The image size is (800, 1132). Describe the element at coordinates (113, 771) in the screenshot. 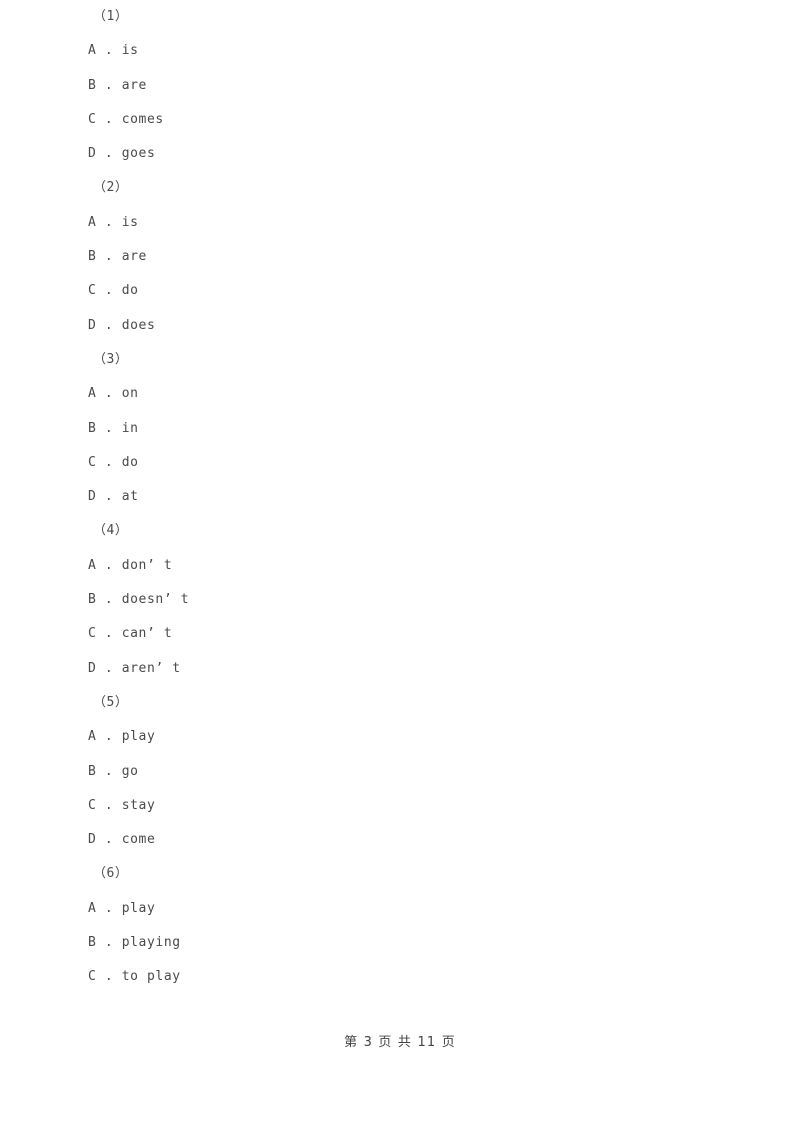

I see `answer-option: B . go` at that location.